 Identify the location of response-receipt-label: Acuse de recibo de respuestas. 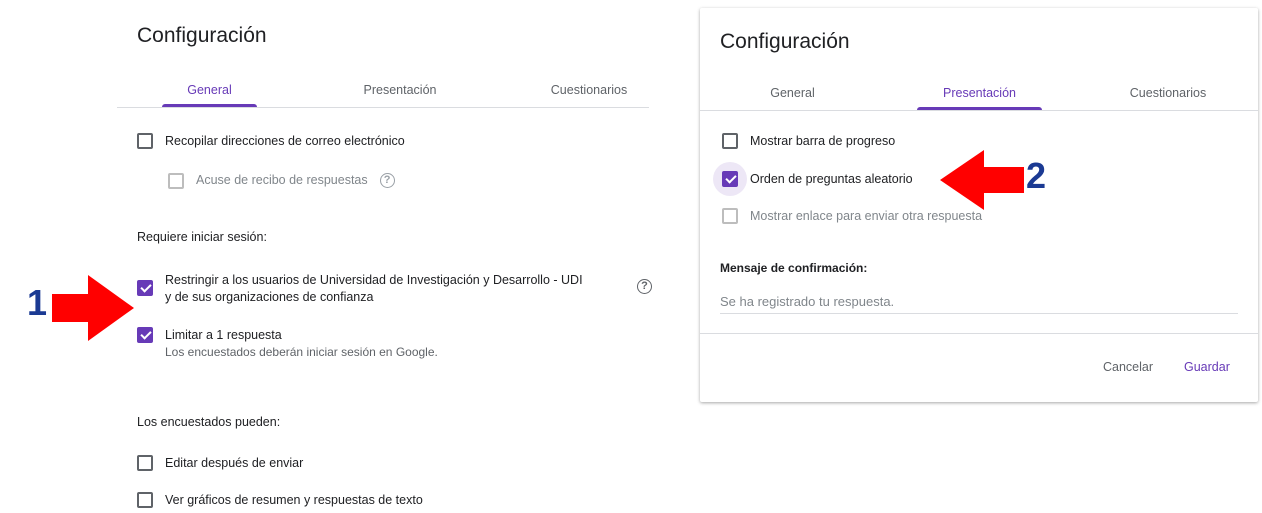
(282, 180).